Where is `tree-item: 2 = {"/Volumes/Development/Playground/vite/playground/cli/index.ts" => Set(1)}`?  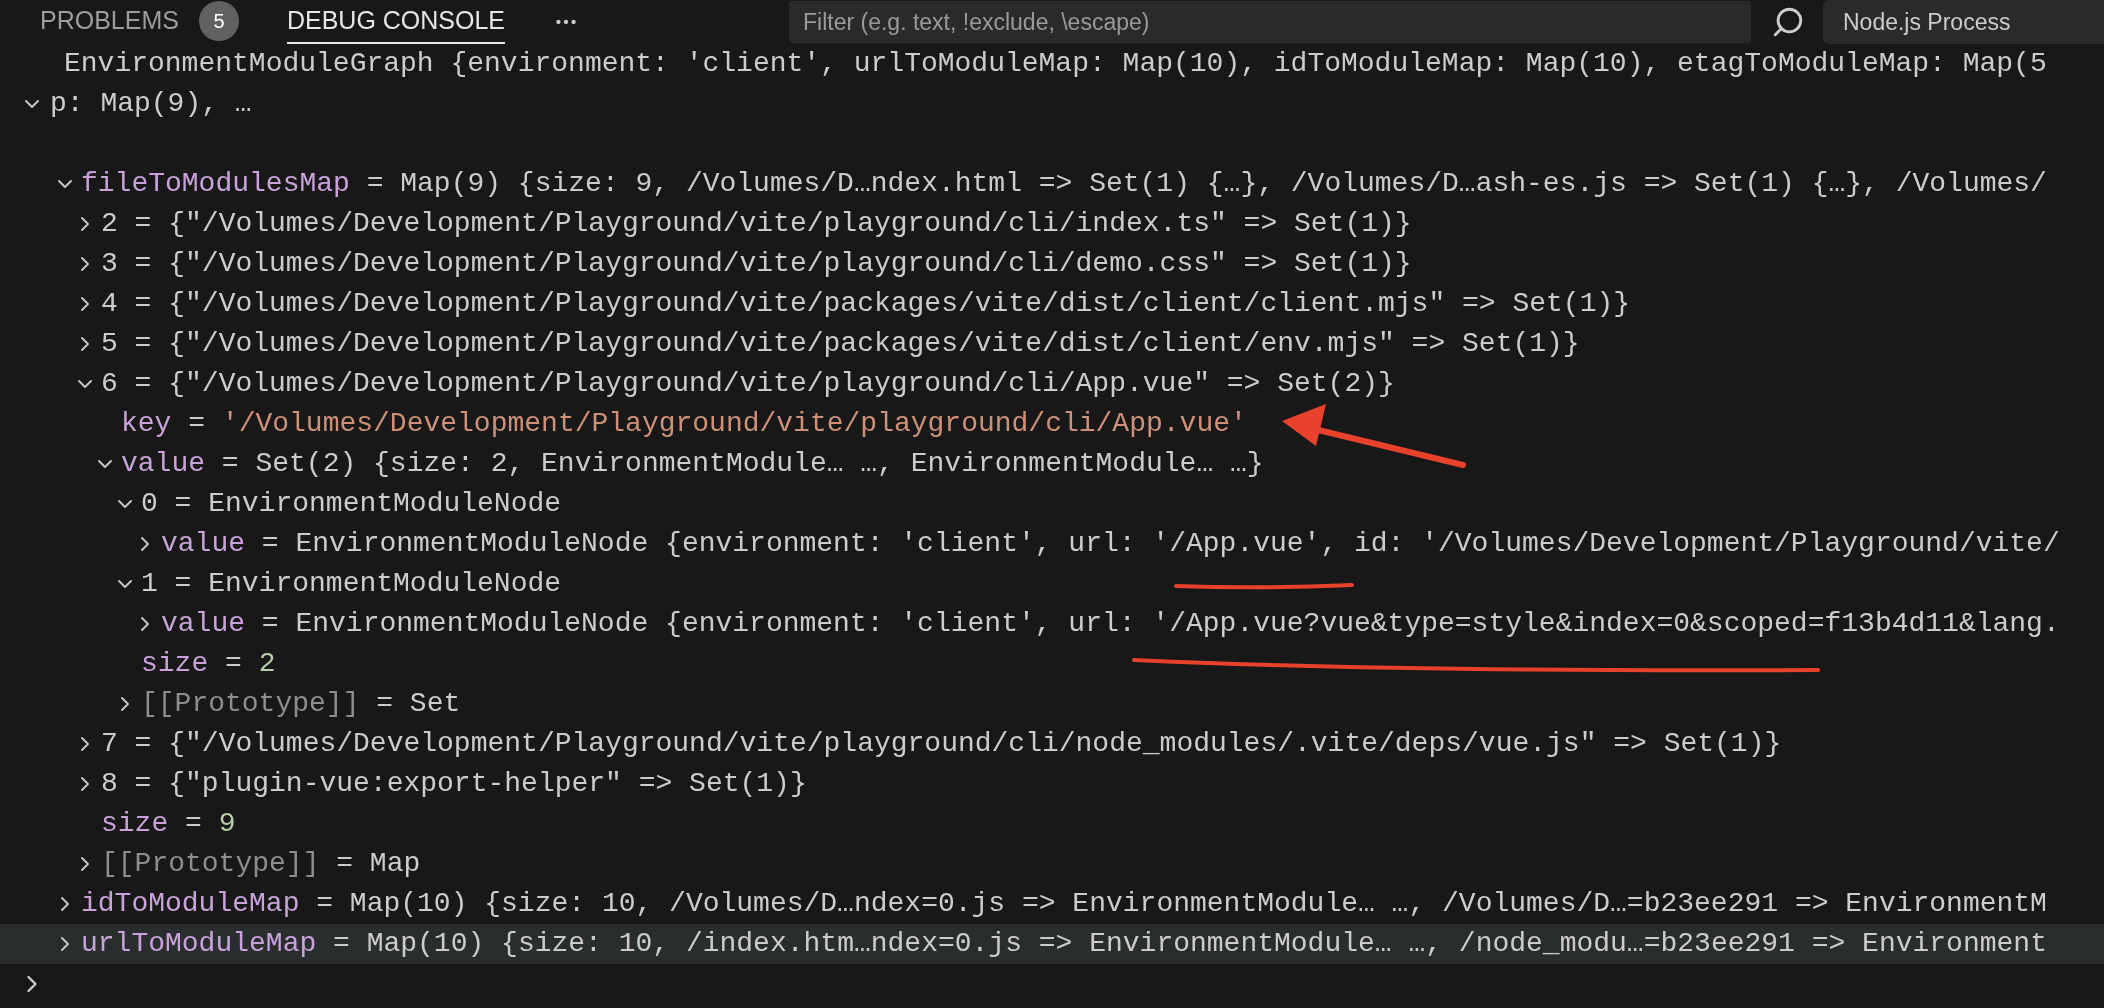
tree-item: 2 = {"/Volumes/Development/Playground/vite/playground/cli/index.ts" => Set(1)} is located at coordinates (1052, 224).